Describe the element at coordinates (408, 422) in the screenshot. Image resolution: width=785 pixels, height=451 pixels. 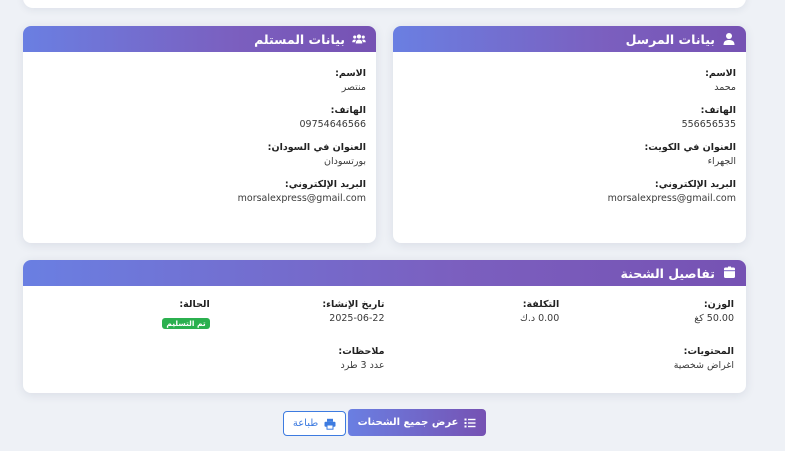
I see `view-all-shipments-label: عرض جميع الشحنات` at that location.